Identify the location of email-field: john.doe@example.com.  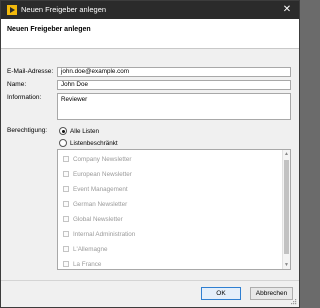
(174, 72).